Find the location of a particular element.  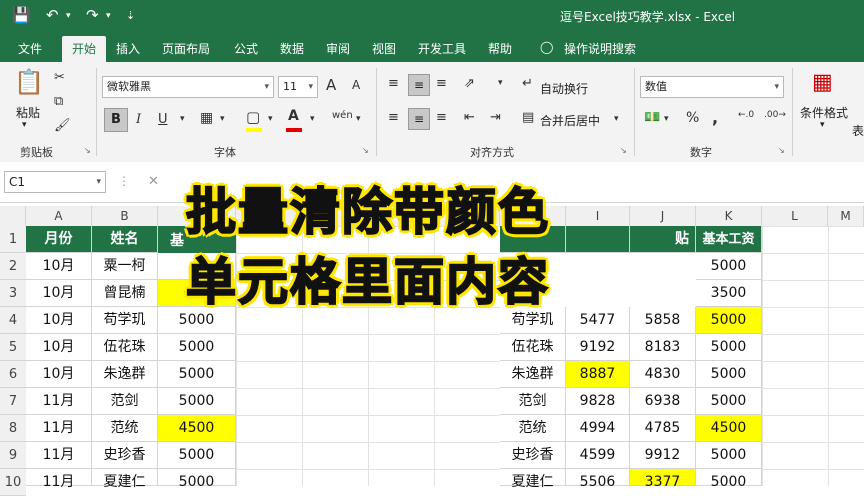

table-cell: 9192 is located at coordinates (598, 347).